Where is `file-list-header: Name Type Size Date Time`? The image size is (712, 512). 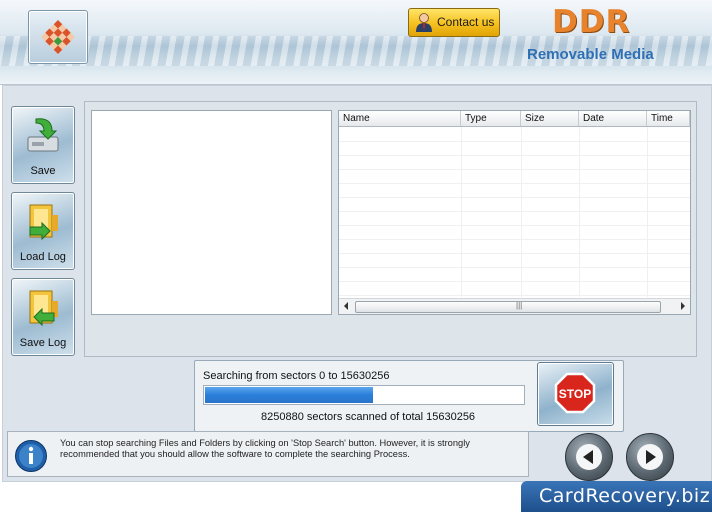
file-list-header: Name Type Size Date Time is located at coordinates (514, 119).